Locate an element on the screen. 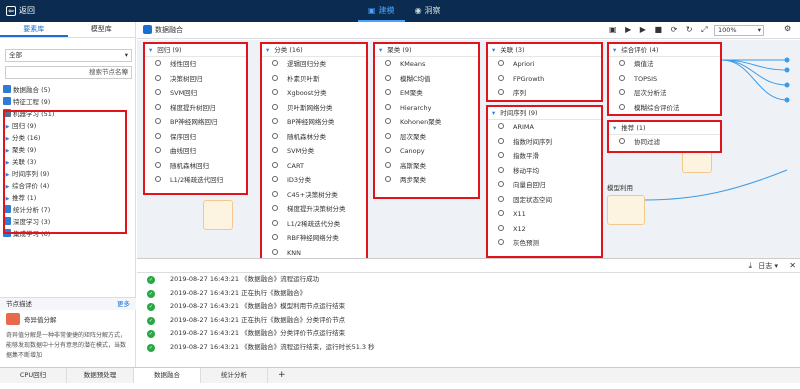 The image size is (800, 389). algorithm-item: L1/2稀疏迭代回归 is located at coordinates (195, 180).